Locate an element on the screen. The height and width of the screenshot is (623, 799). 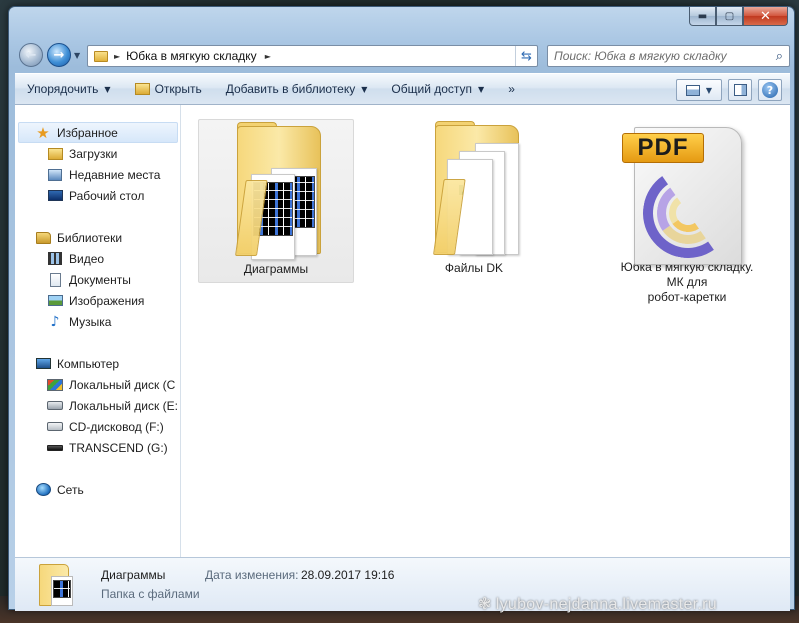
details-modified-label: Дата изменения: is located at coordinates (252, 575).